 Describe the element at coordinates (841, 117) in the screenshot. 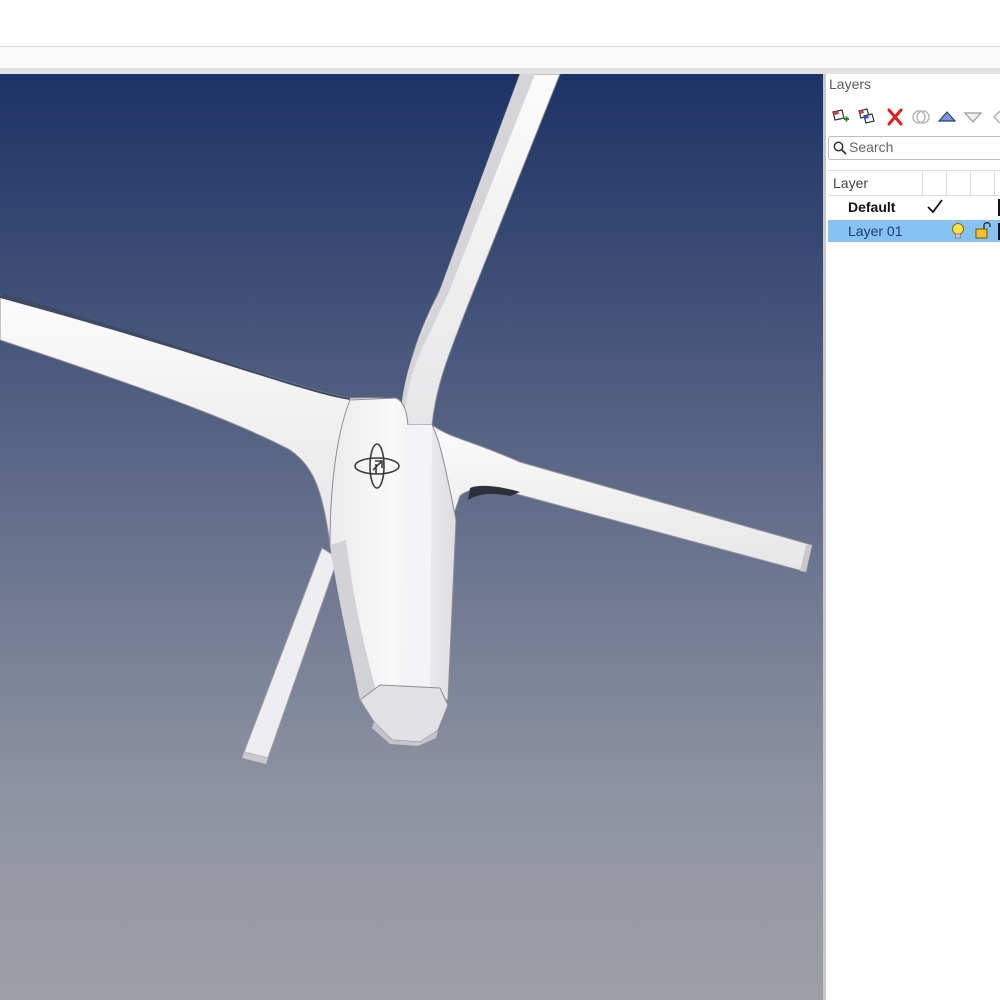

I see `new-layer-icon` at that location.